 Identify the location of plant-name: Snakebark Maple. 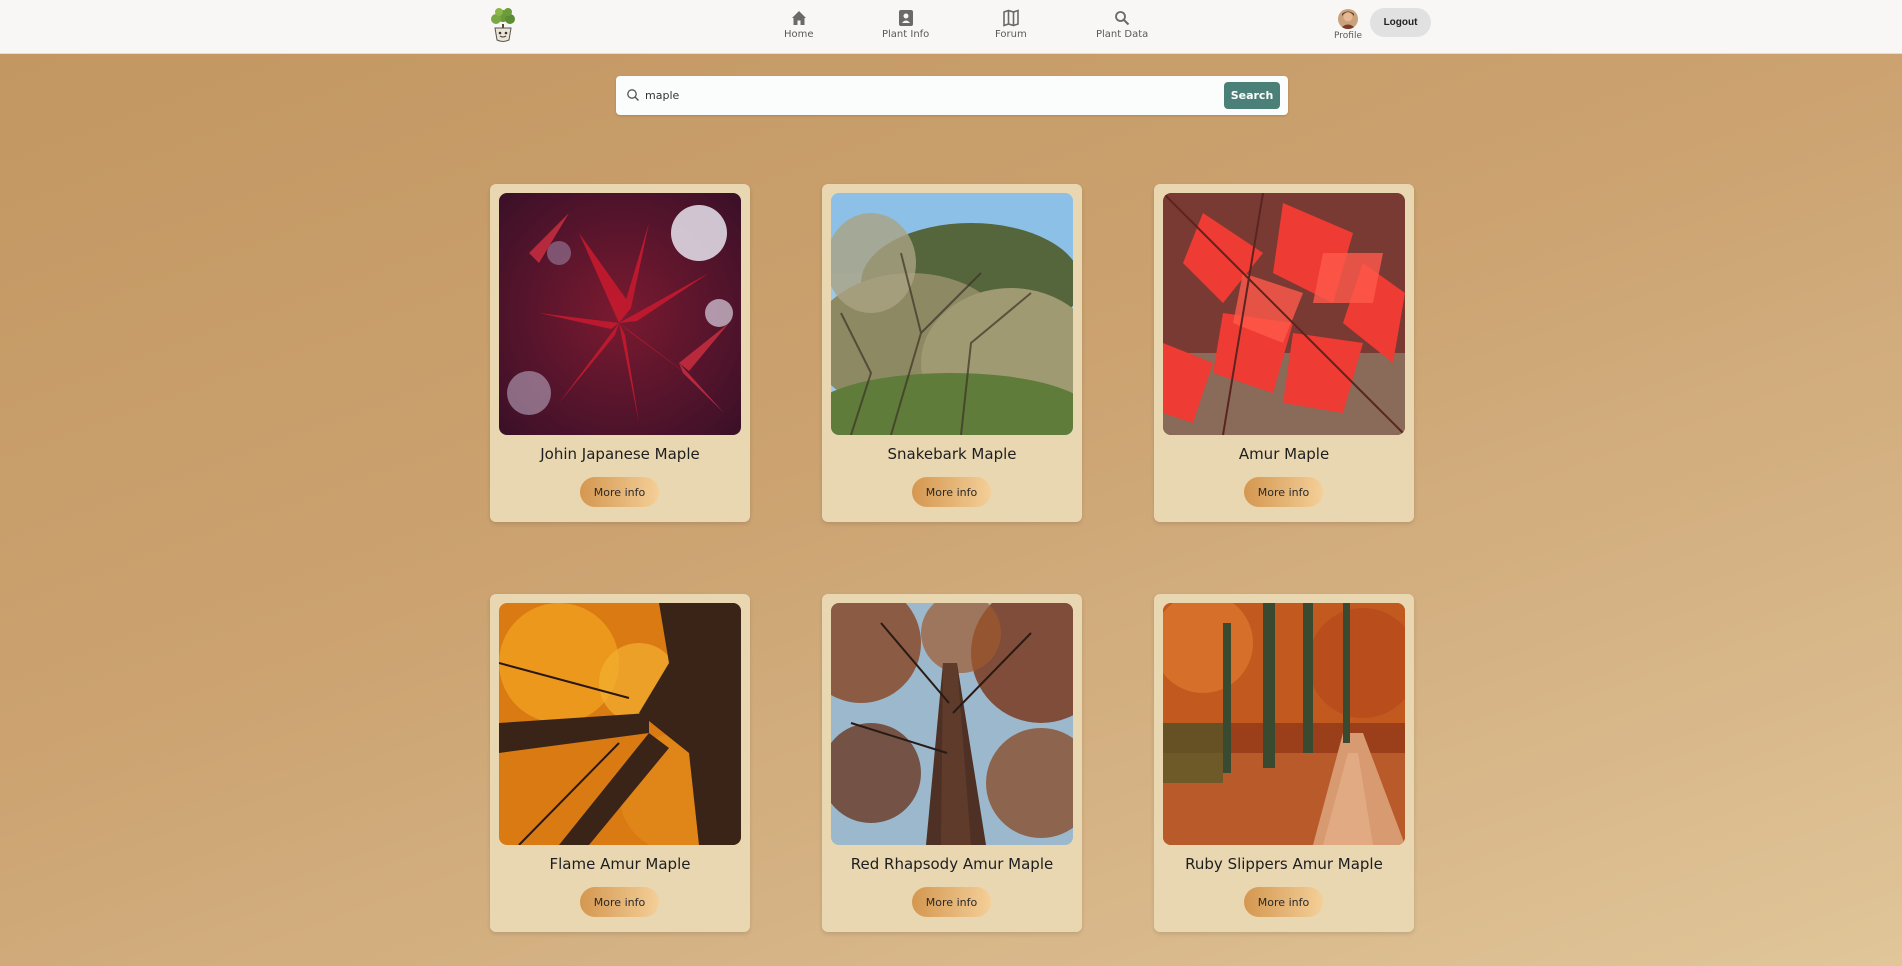
(952, 454).